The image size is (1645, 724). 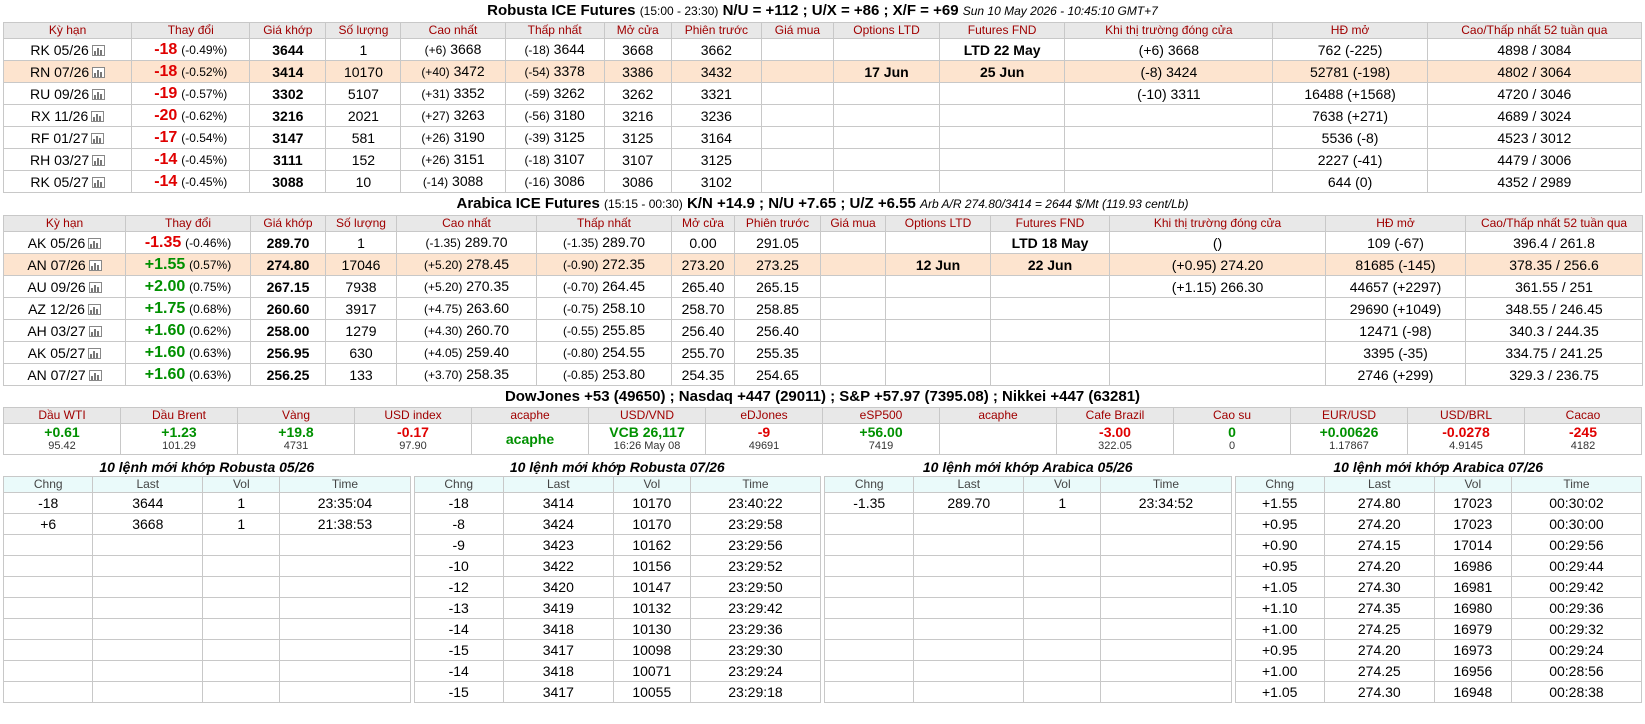 What do you see at coordinates (363, 49) in the screenshot?
I see `volume: 1` at bounding box center [363, 49].